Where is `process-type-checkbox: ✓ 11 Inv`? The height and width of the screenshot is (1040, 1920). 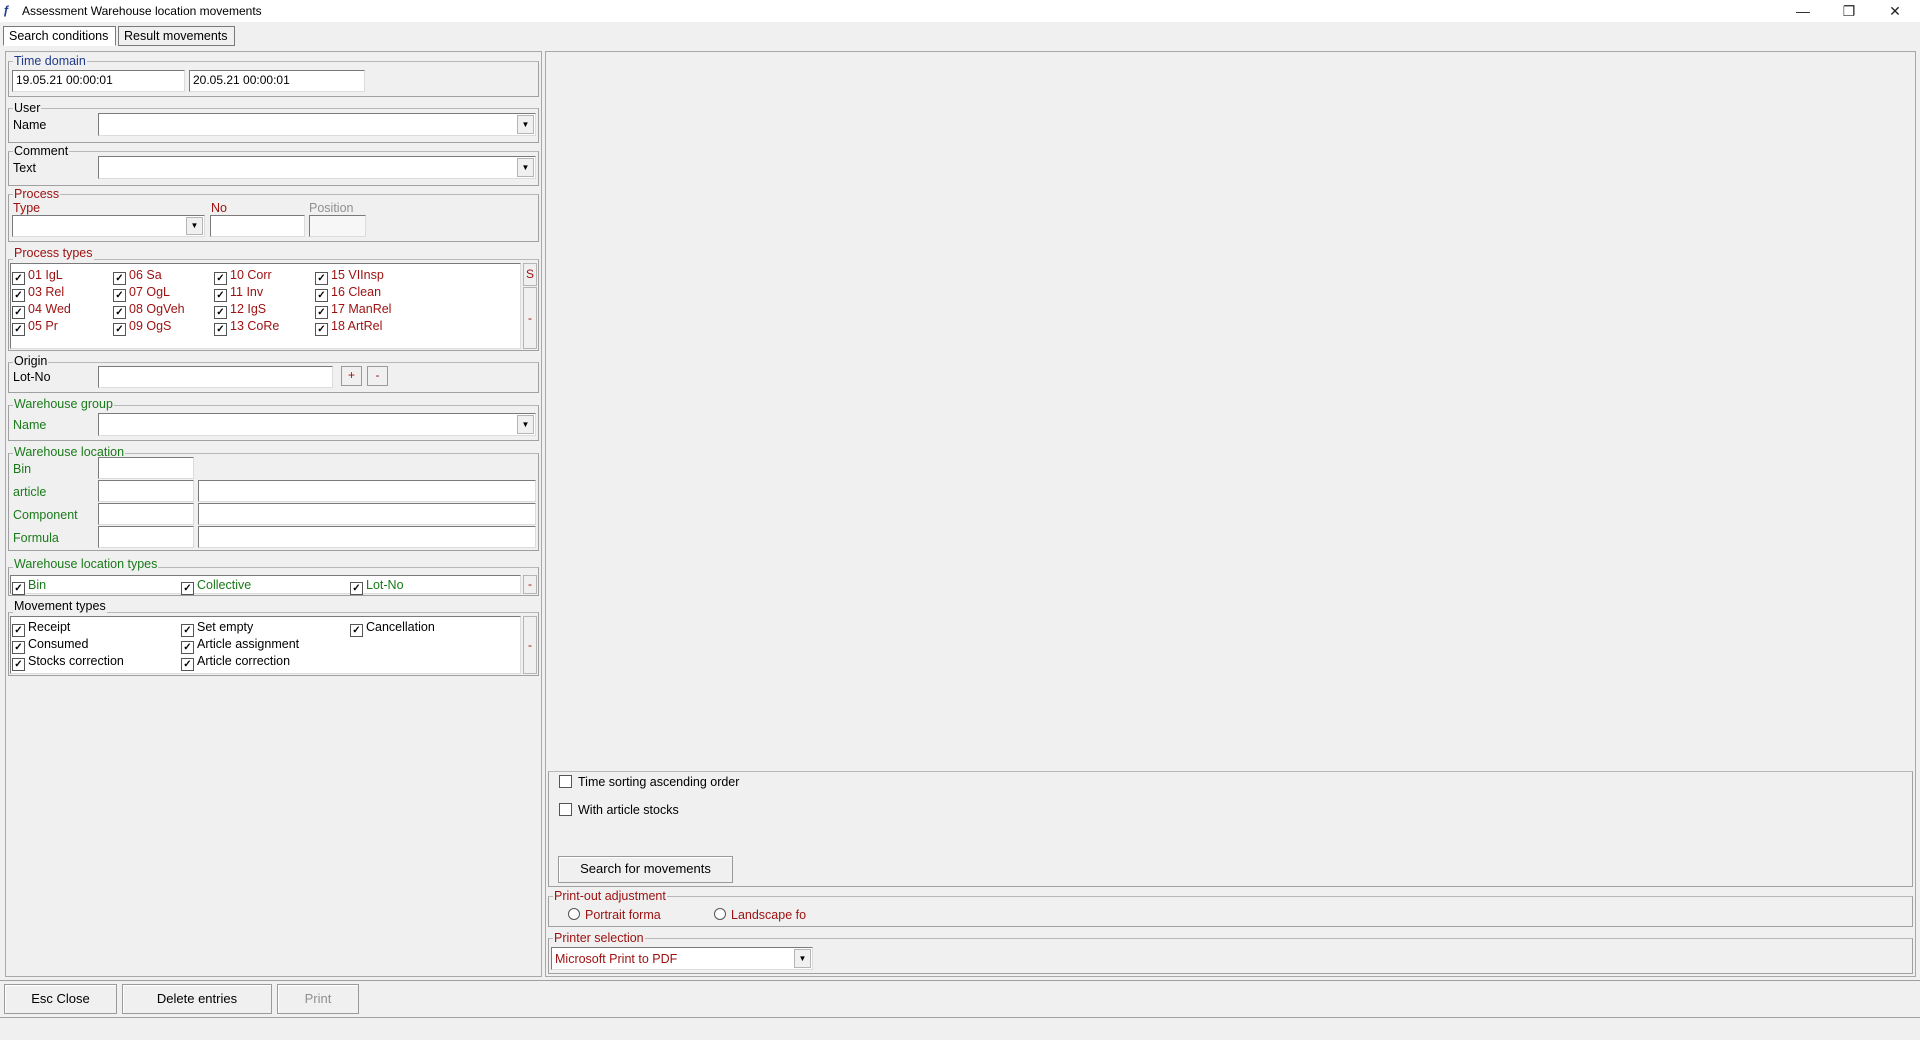 process-type-checkbox: ✓ 11 Inv is located at coordinates (238, 293).